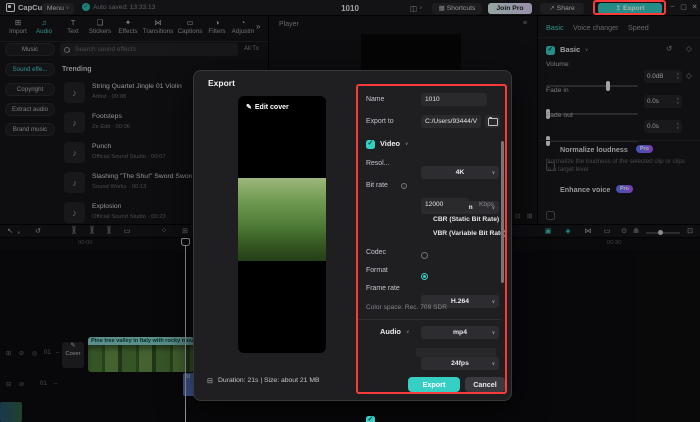 The width and height of the screenshot is (700, 422). Describe the element at coordinates (269, 380) in the screenshot. I see `export-info-text: Duration: 21s | Size: about 21 MB` at that location.